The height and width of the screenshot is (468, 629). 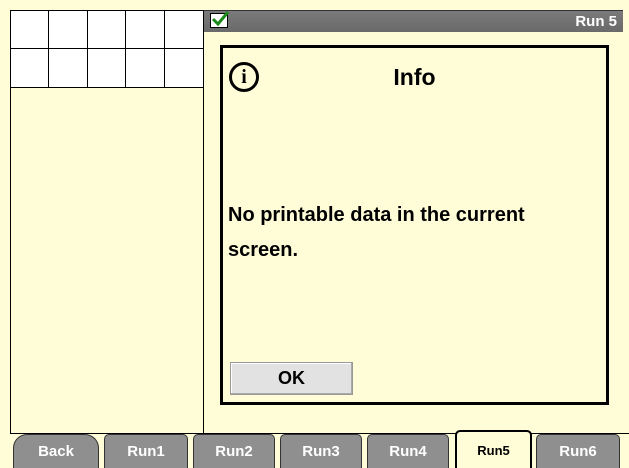 I want to click on tab-run2: Run2, so click(x=234, y=451).